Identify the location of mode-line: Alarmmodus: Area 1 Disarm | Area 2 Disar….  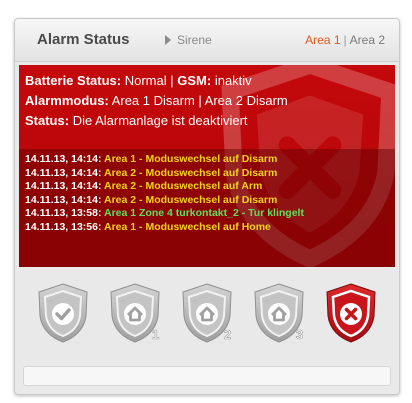
(156, 101).